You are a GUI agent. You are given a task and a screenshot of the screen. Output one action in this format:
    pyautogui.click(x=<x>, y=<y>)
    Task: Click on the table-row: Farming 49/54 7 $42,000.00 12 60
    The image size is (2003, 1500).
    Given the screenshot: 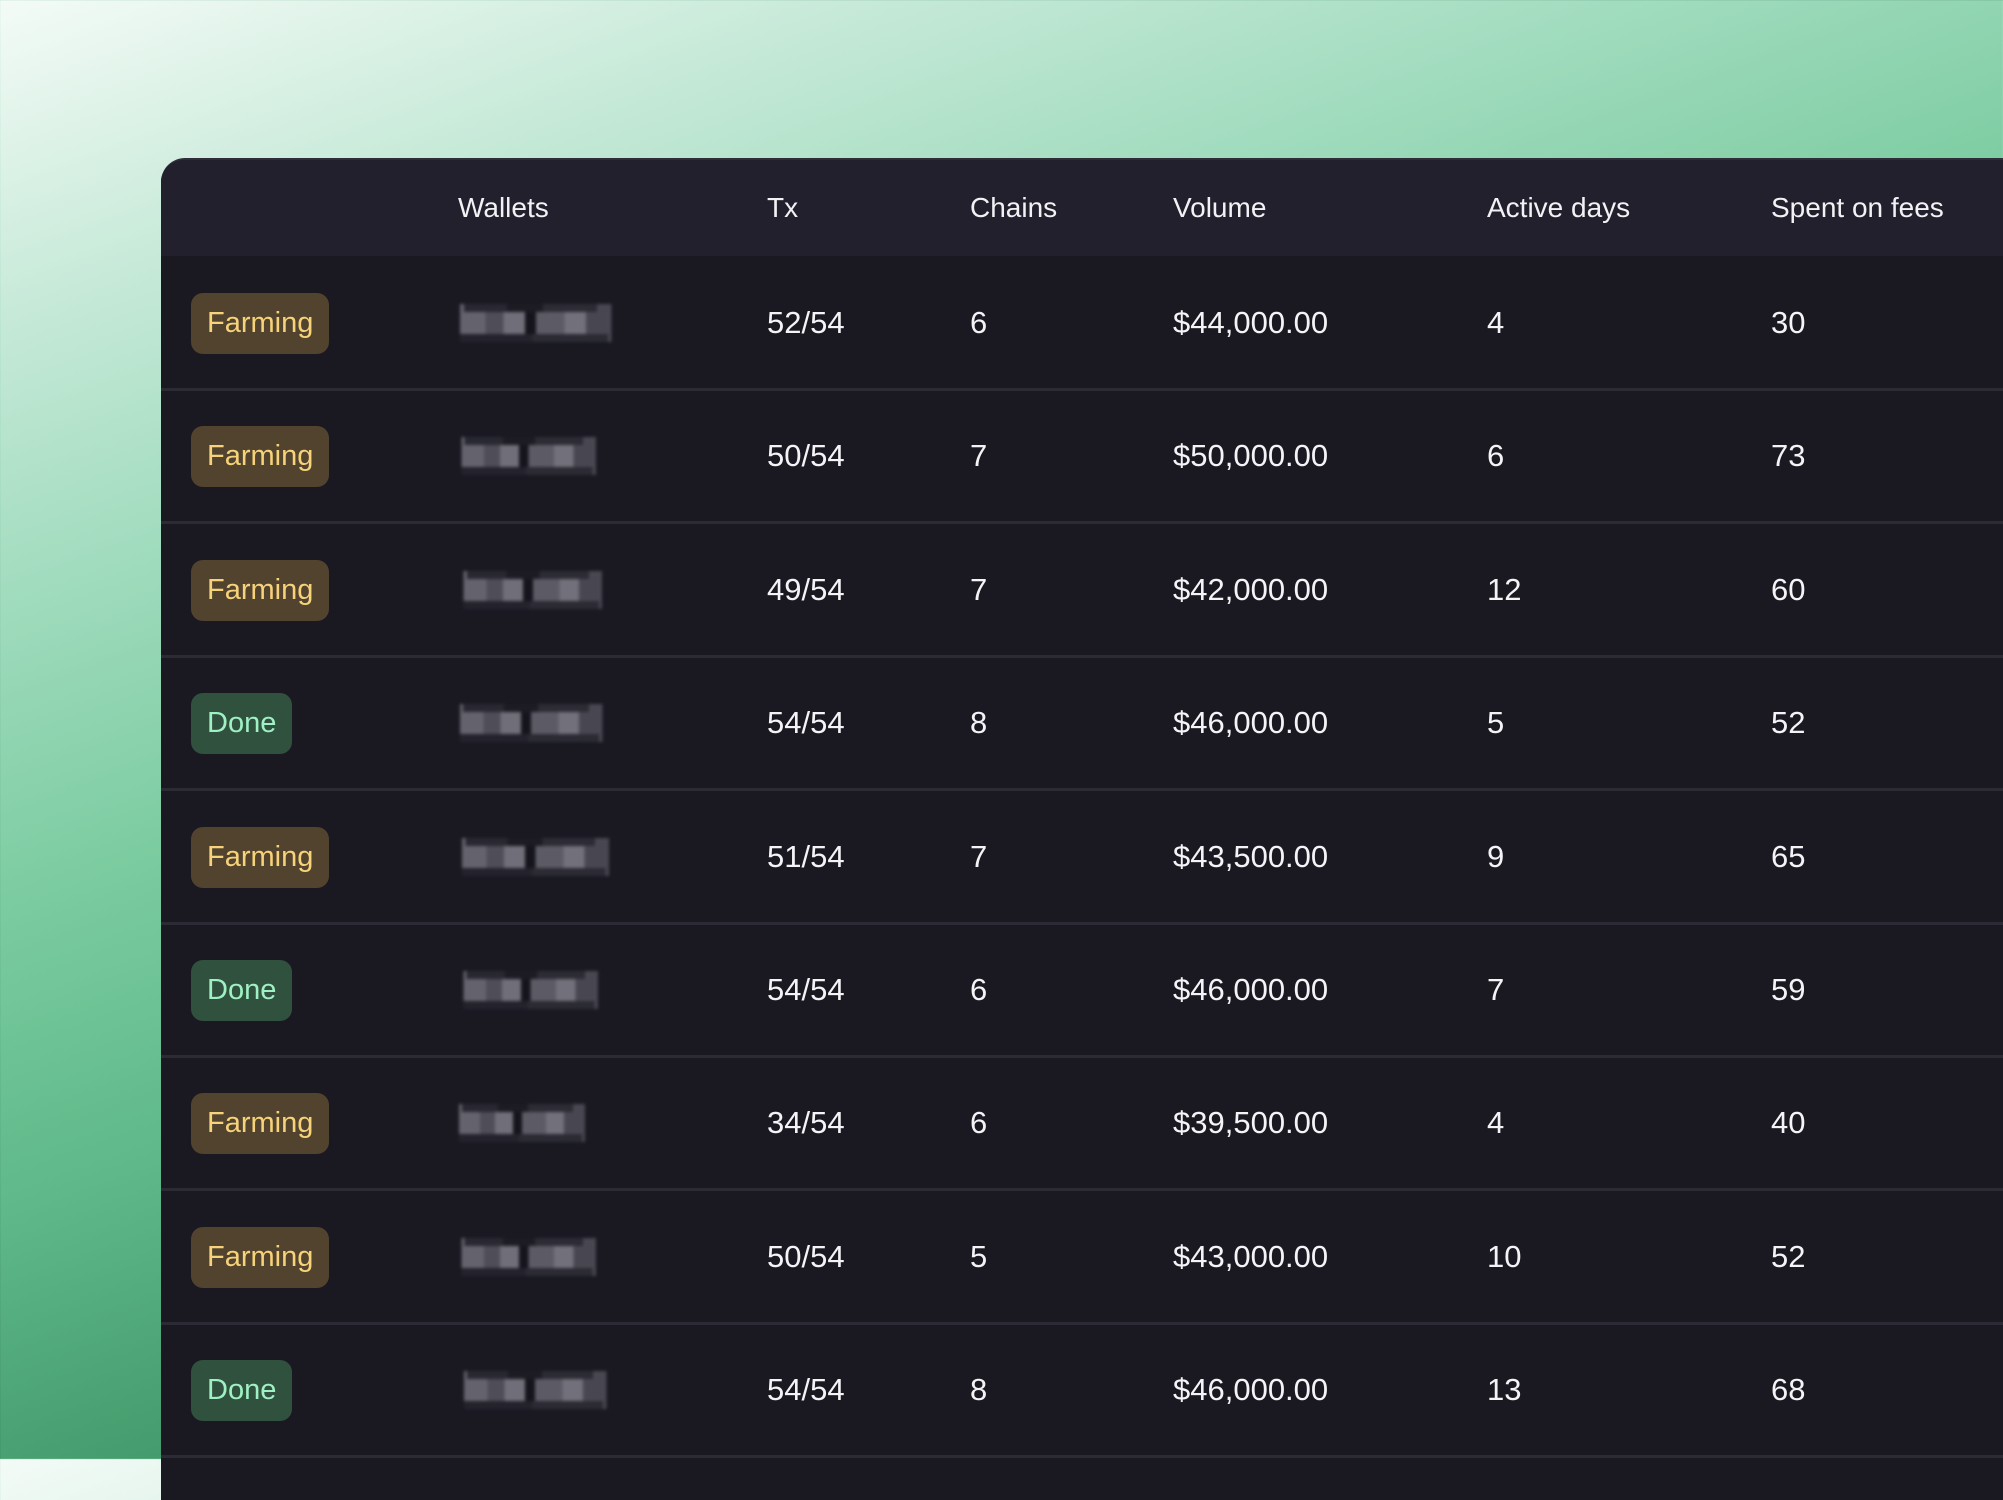 What is the action you would take?
    pyautogui.click(x=1082, y=591)
    